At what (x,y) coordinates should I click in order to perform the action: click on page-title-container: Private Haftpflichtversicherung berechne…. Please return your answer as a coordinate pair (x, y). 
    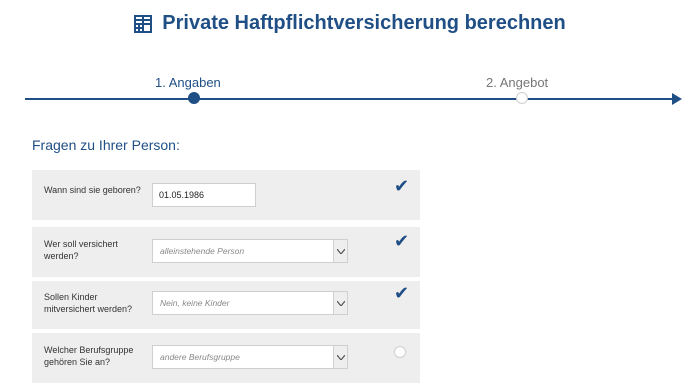
    Looking at the image, I should click on (350, 23).